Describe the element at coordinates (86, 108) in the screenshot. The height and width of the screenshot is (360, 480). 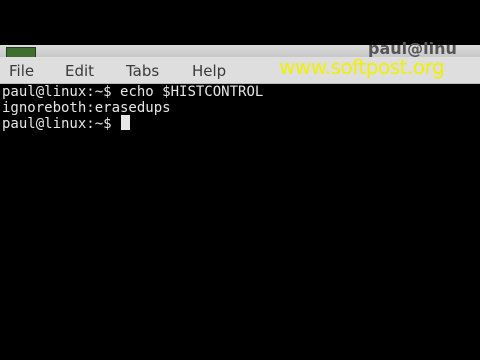
I see `command-output: ignoreboth:erasedups` at that location.